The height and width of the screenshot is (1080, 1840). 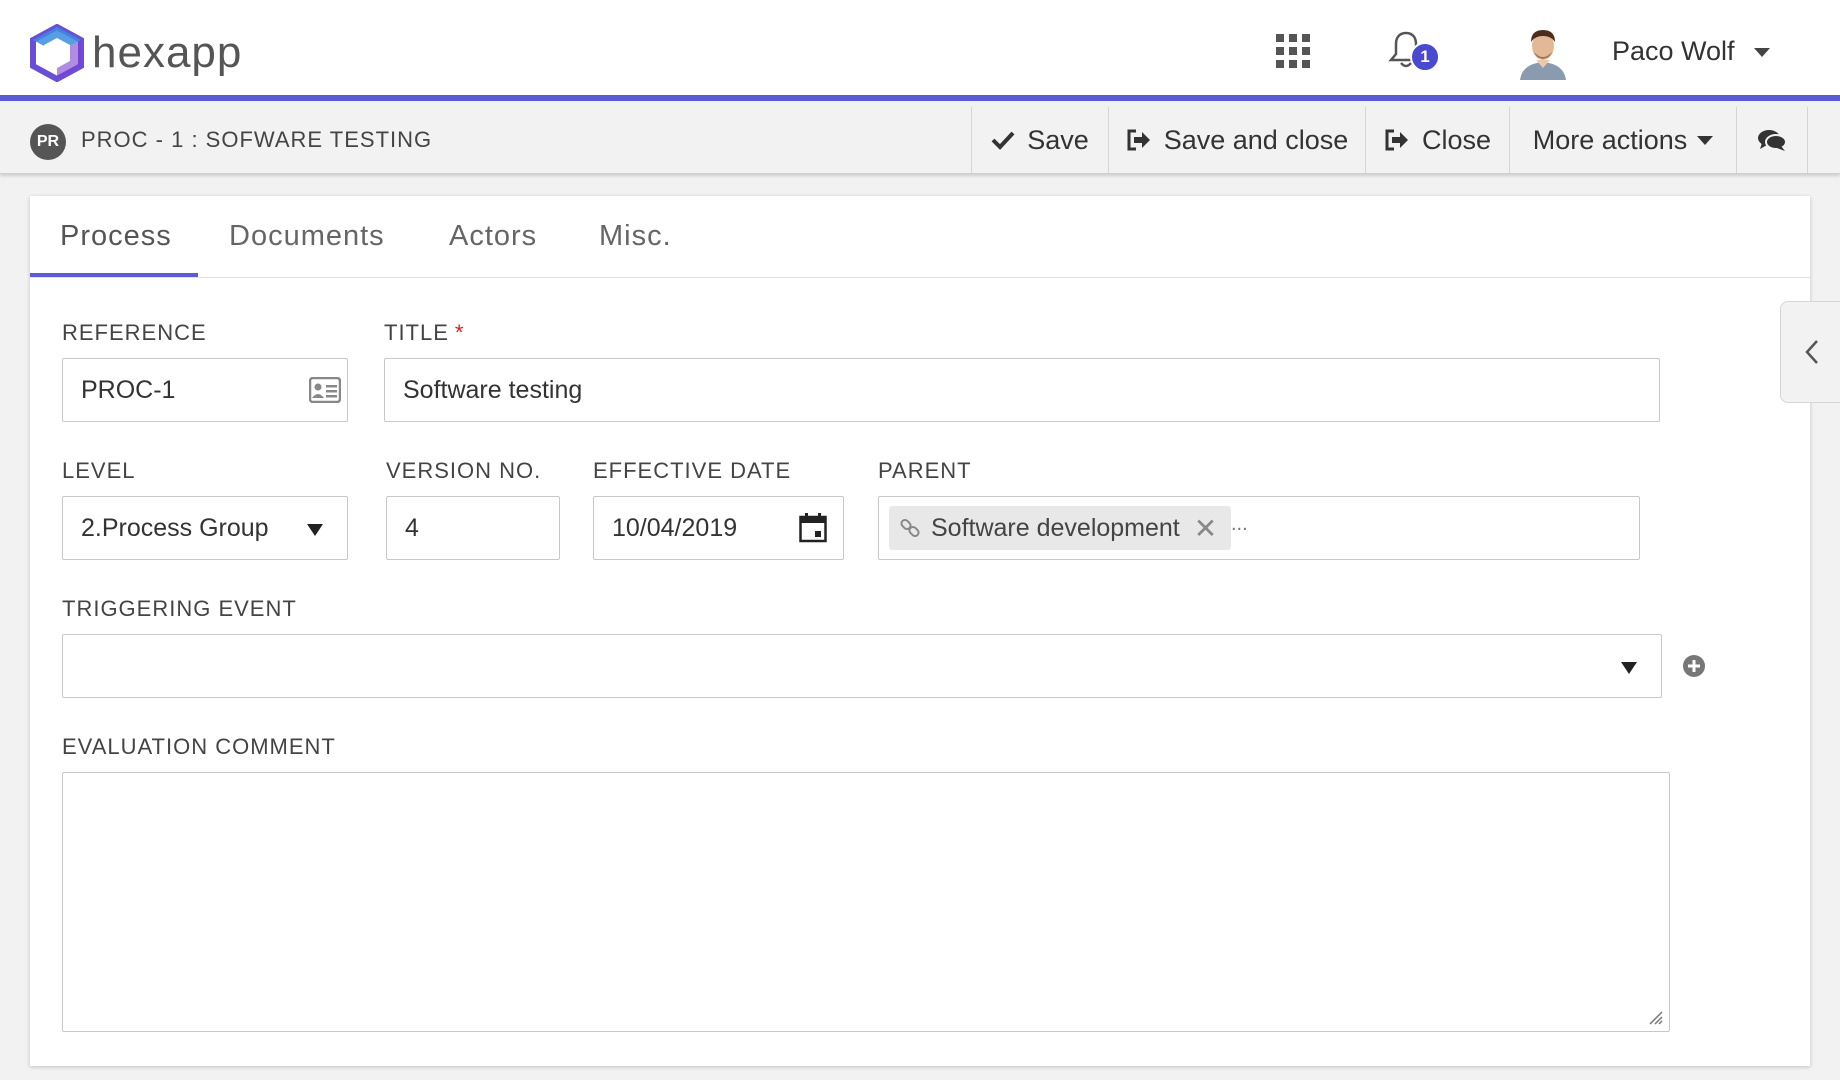 I want to click on save-and-close-button: Save and close, so click(x=1236, y=140).